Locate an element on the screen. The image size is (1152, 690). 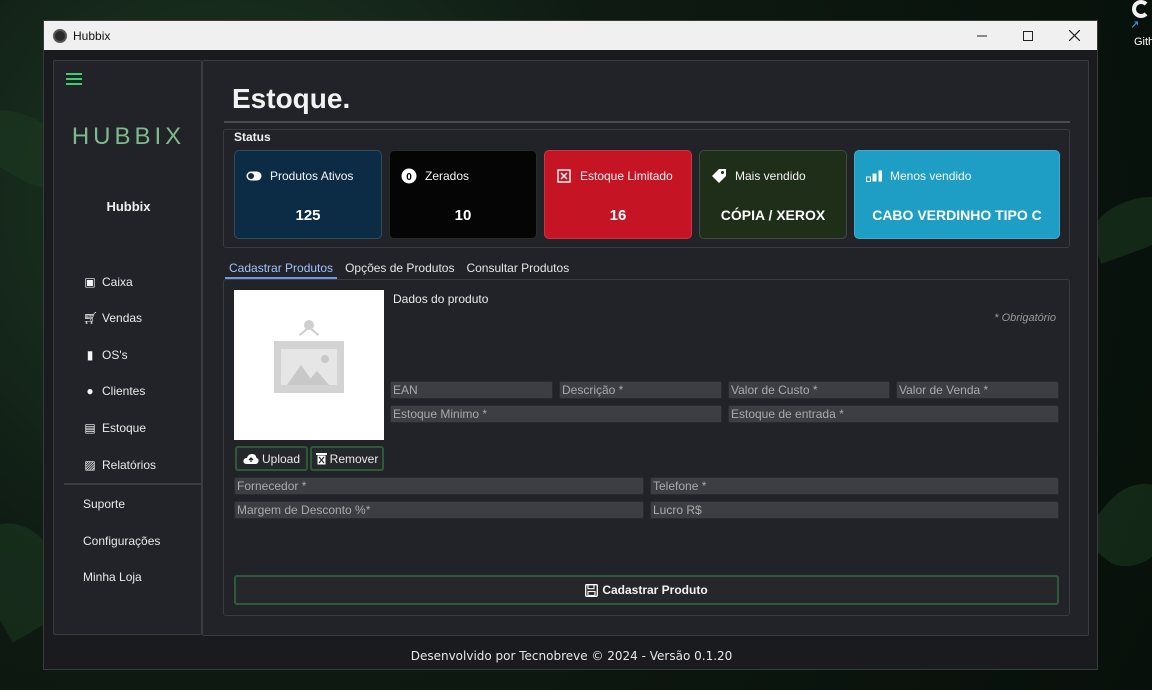
hamburger-menu-icon is located at coordinates (74, 79).